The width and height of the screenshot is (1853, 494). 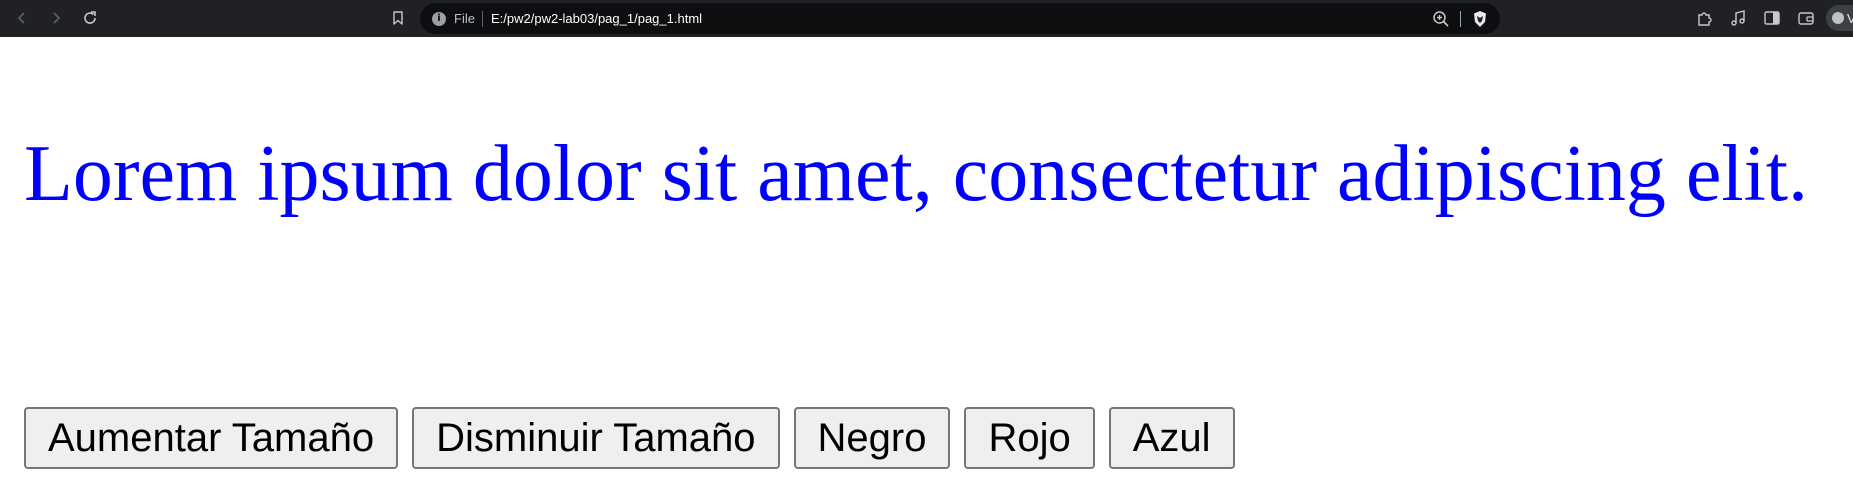 What do you see at coordinates (1171, 438) in the screenshot?
I see `blue-color-button: Azul` at bounding box center [1171, 438].